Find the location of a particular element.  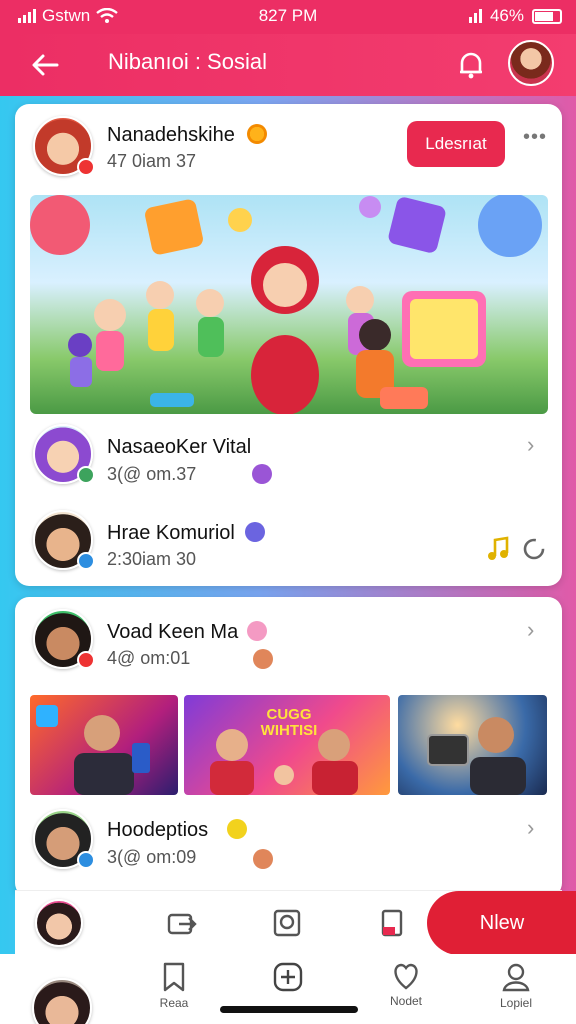

action-bar: Nlew is located at coordinates (295, 922).